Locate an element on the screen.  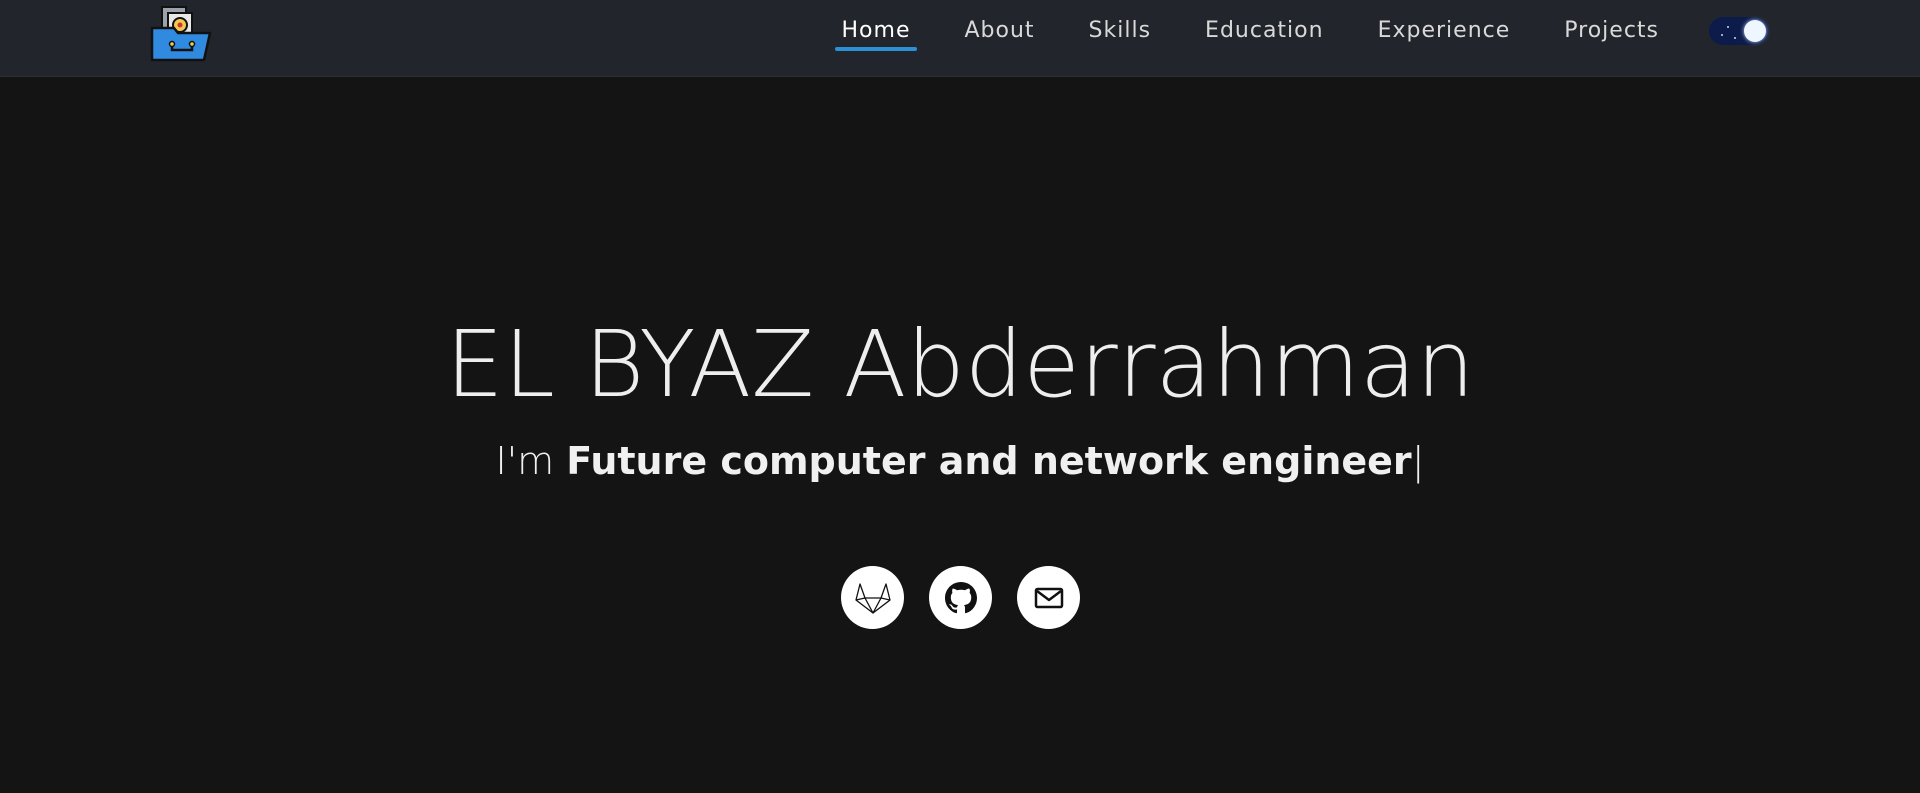
nav-skills: Skills is located at coordinates (1120, 31).